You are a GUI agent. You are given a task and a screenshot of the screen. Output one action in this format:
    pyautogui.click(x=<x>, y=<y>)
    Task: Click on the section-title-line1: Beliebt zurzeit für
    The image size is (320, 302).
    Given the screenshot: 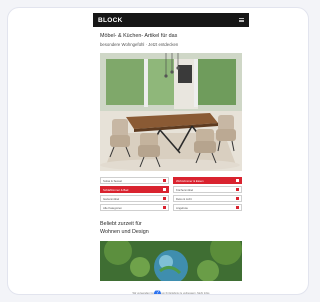 What is the action you would take?
    pyautogui.click(x=121, y=224)
    